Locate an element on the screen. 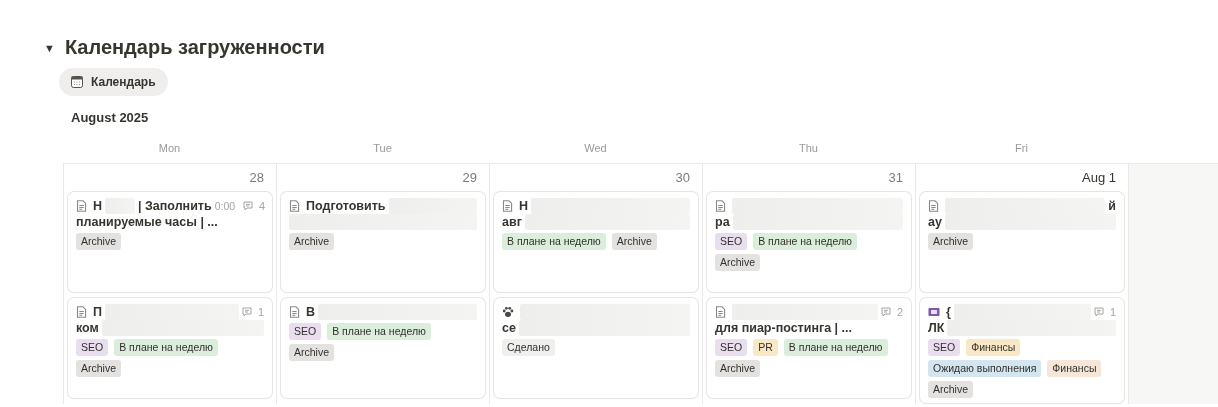 This screenshot has width=1218, height=407. card-title: В is located at coordinates (311, 312).